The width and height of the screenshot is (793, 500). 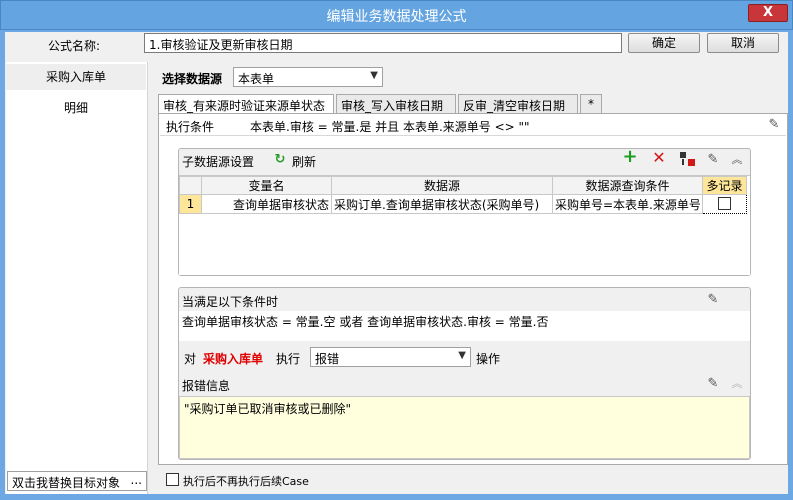 I want to click on tab-clear-audit-date: 反审_清空审核日期, so click(x=518, y=104).